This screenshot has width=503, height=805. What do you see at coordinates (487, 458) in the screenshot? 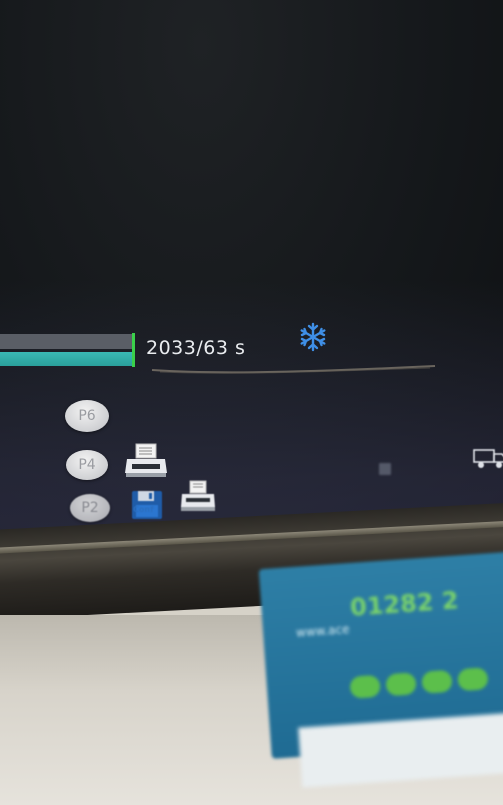
I see `truck-icon` at bounding box center [487, 458].